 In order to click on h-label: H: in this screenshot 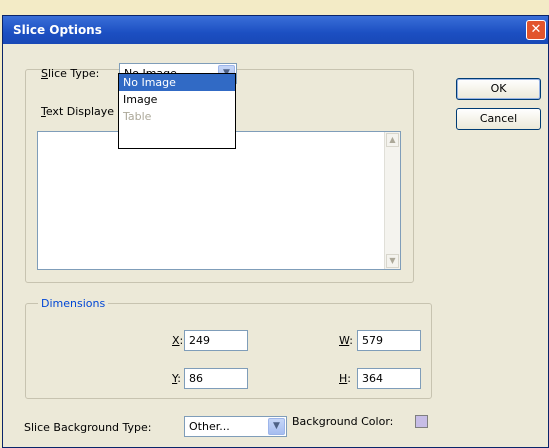, I will do `click(345, 378)`.